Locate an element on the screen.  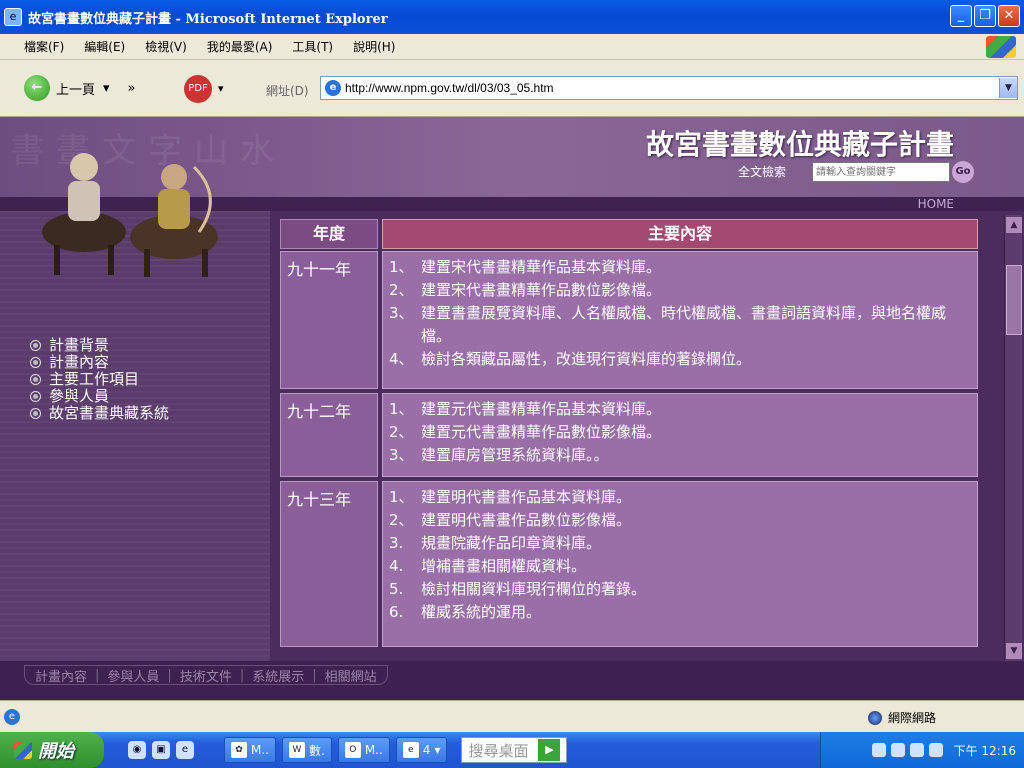
menu-help: 說明(H) is located at coordinates (374, 46).